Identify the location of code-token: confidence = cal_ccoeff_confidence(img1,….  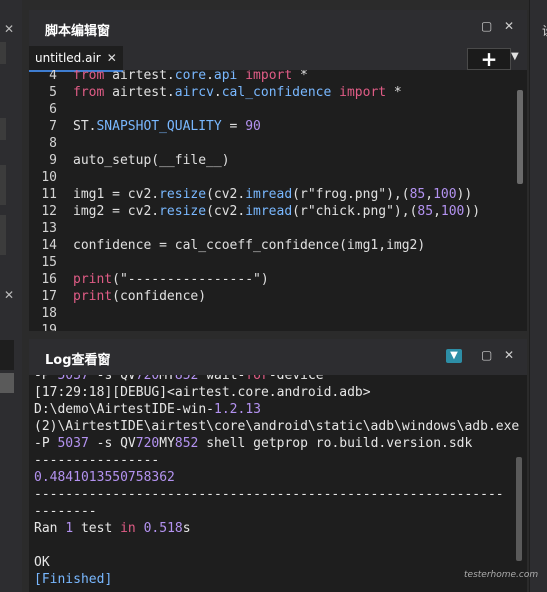
(249, 245).